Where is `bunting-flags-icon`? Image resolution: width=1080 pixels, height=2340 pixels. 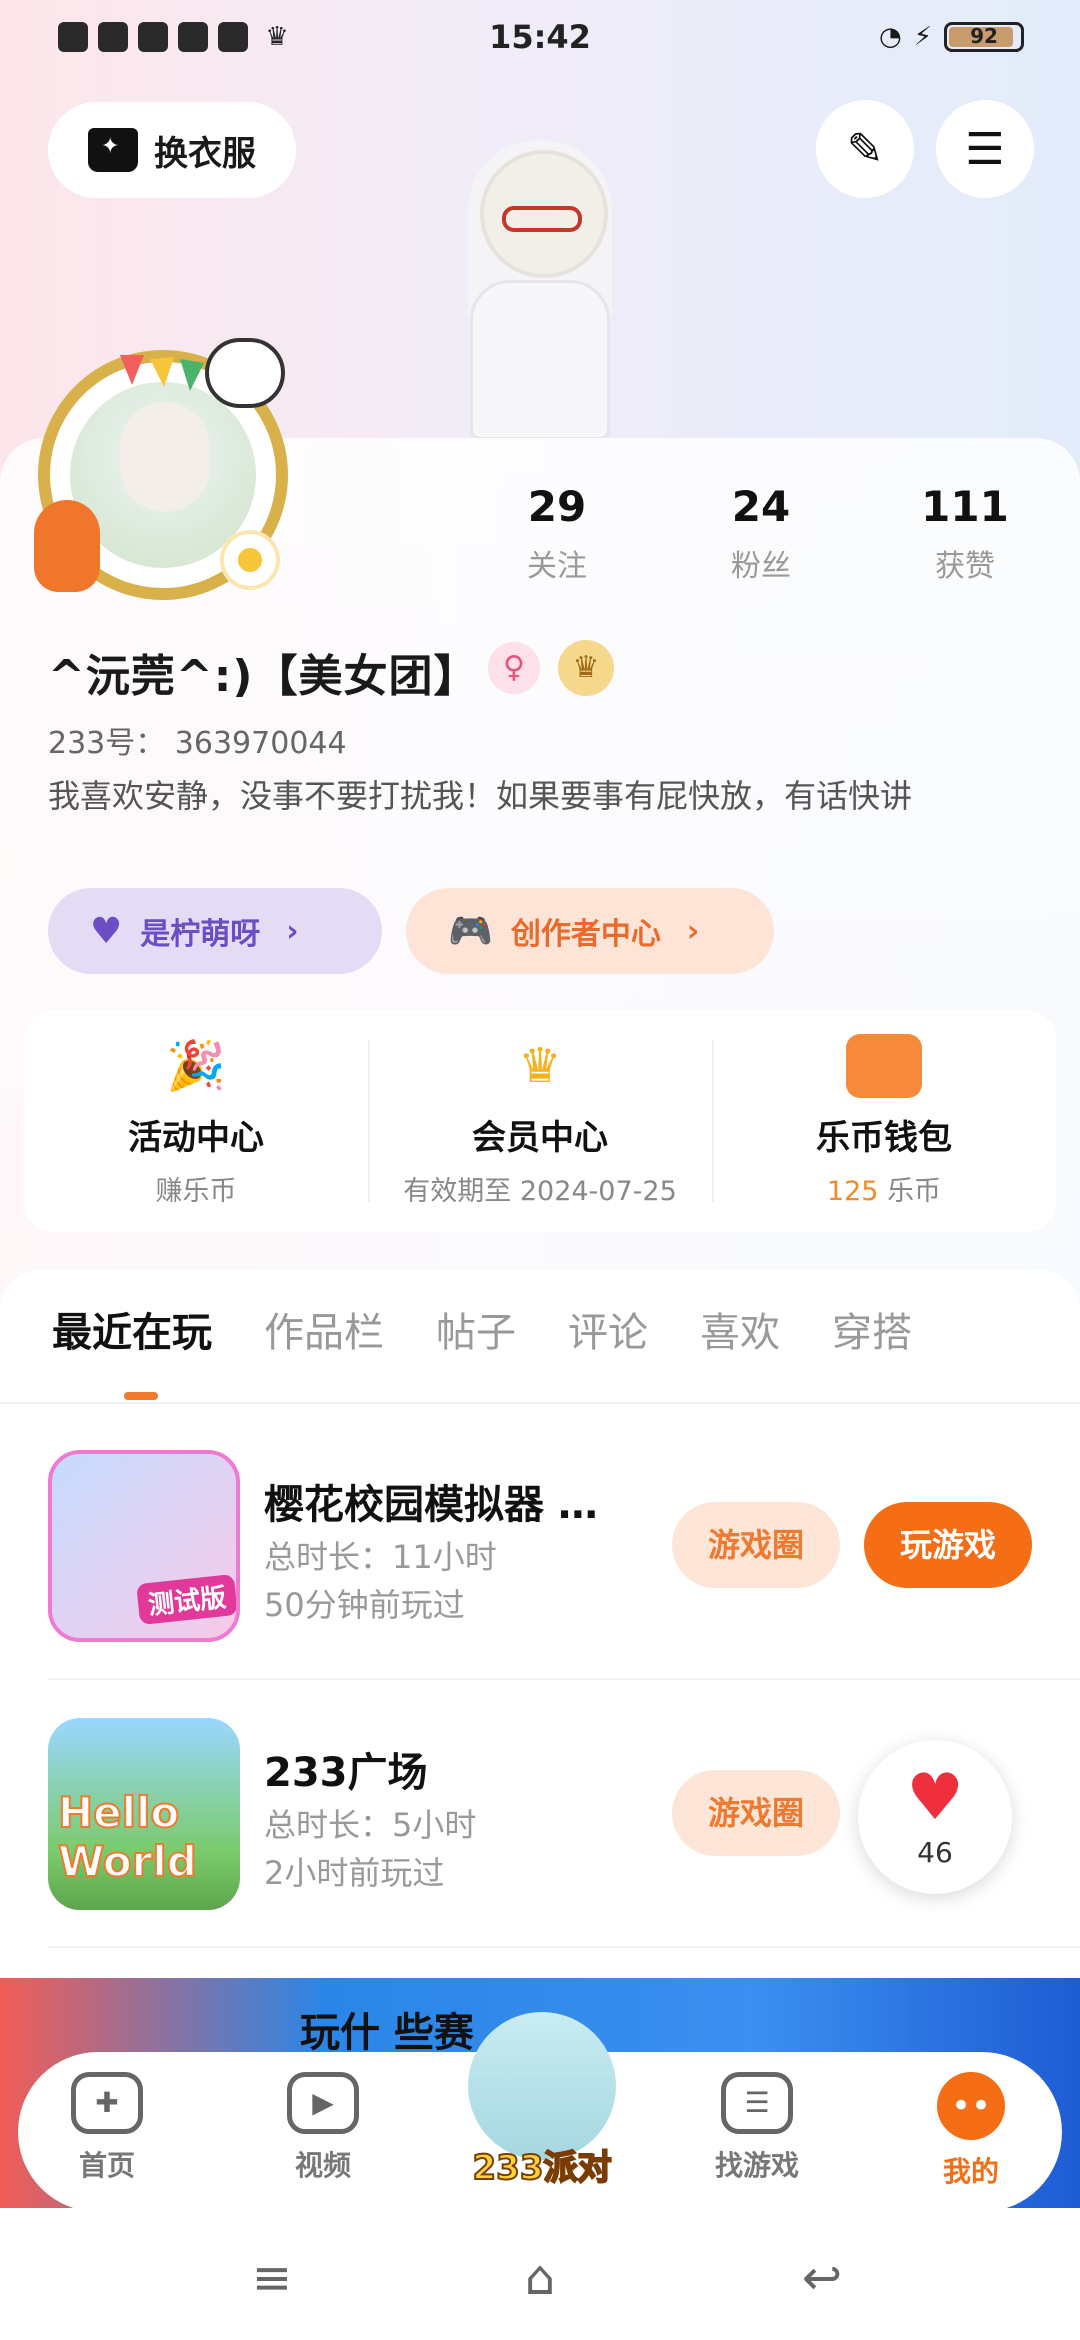
bunting-flags-icon is located at coordinates (162, 373).